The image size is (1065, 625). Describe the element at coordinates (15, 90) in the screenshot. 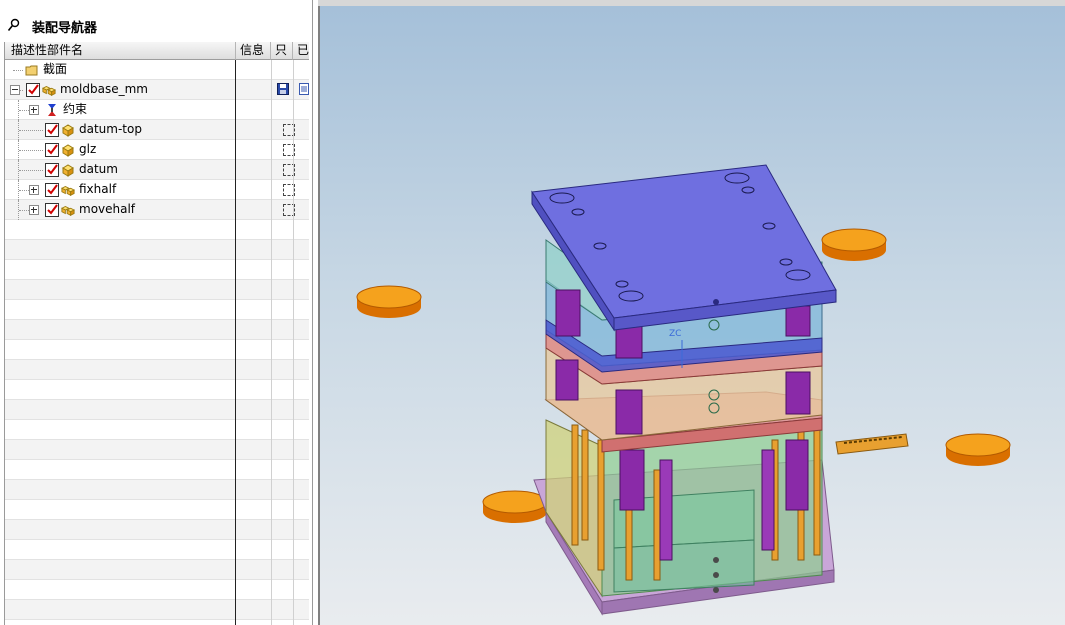

I see `collapse-icon` at that location.